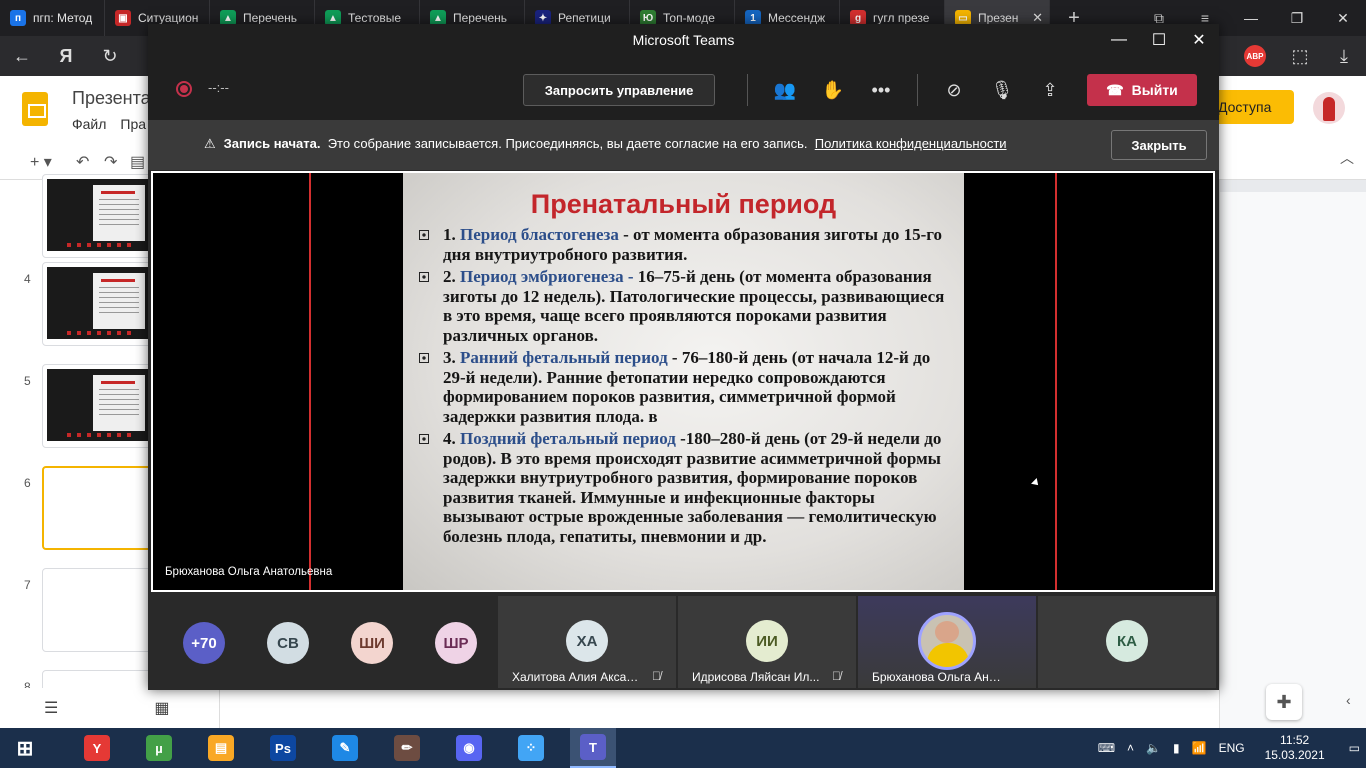 The width and height of the screenshot is (1366, 768). I want to click on tab-title: Мессендж, so click(797, 18).